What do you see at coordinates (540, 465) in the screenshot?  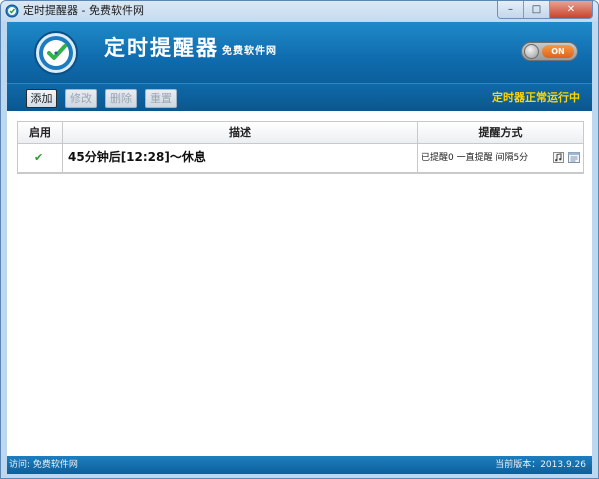 I see `version-label: 当前版本：2013.9.26` at bounding box center [540, 465].